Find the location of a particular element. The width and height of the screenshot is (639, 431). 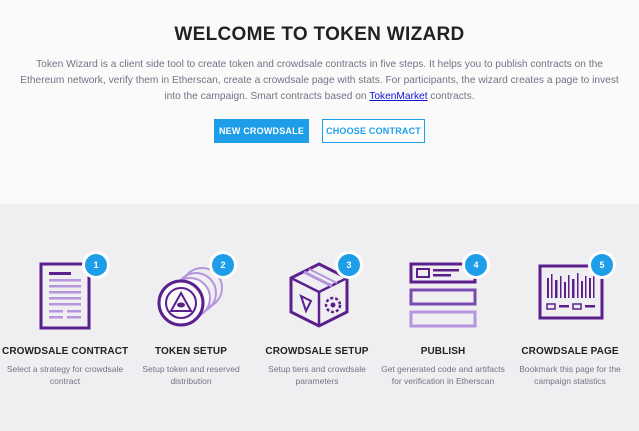

step-3-description: Setup tiers and crowdsale parameters is located at coordinates (317, 375).